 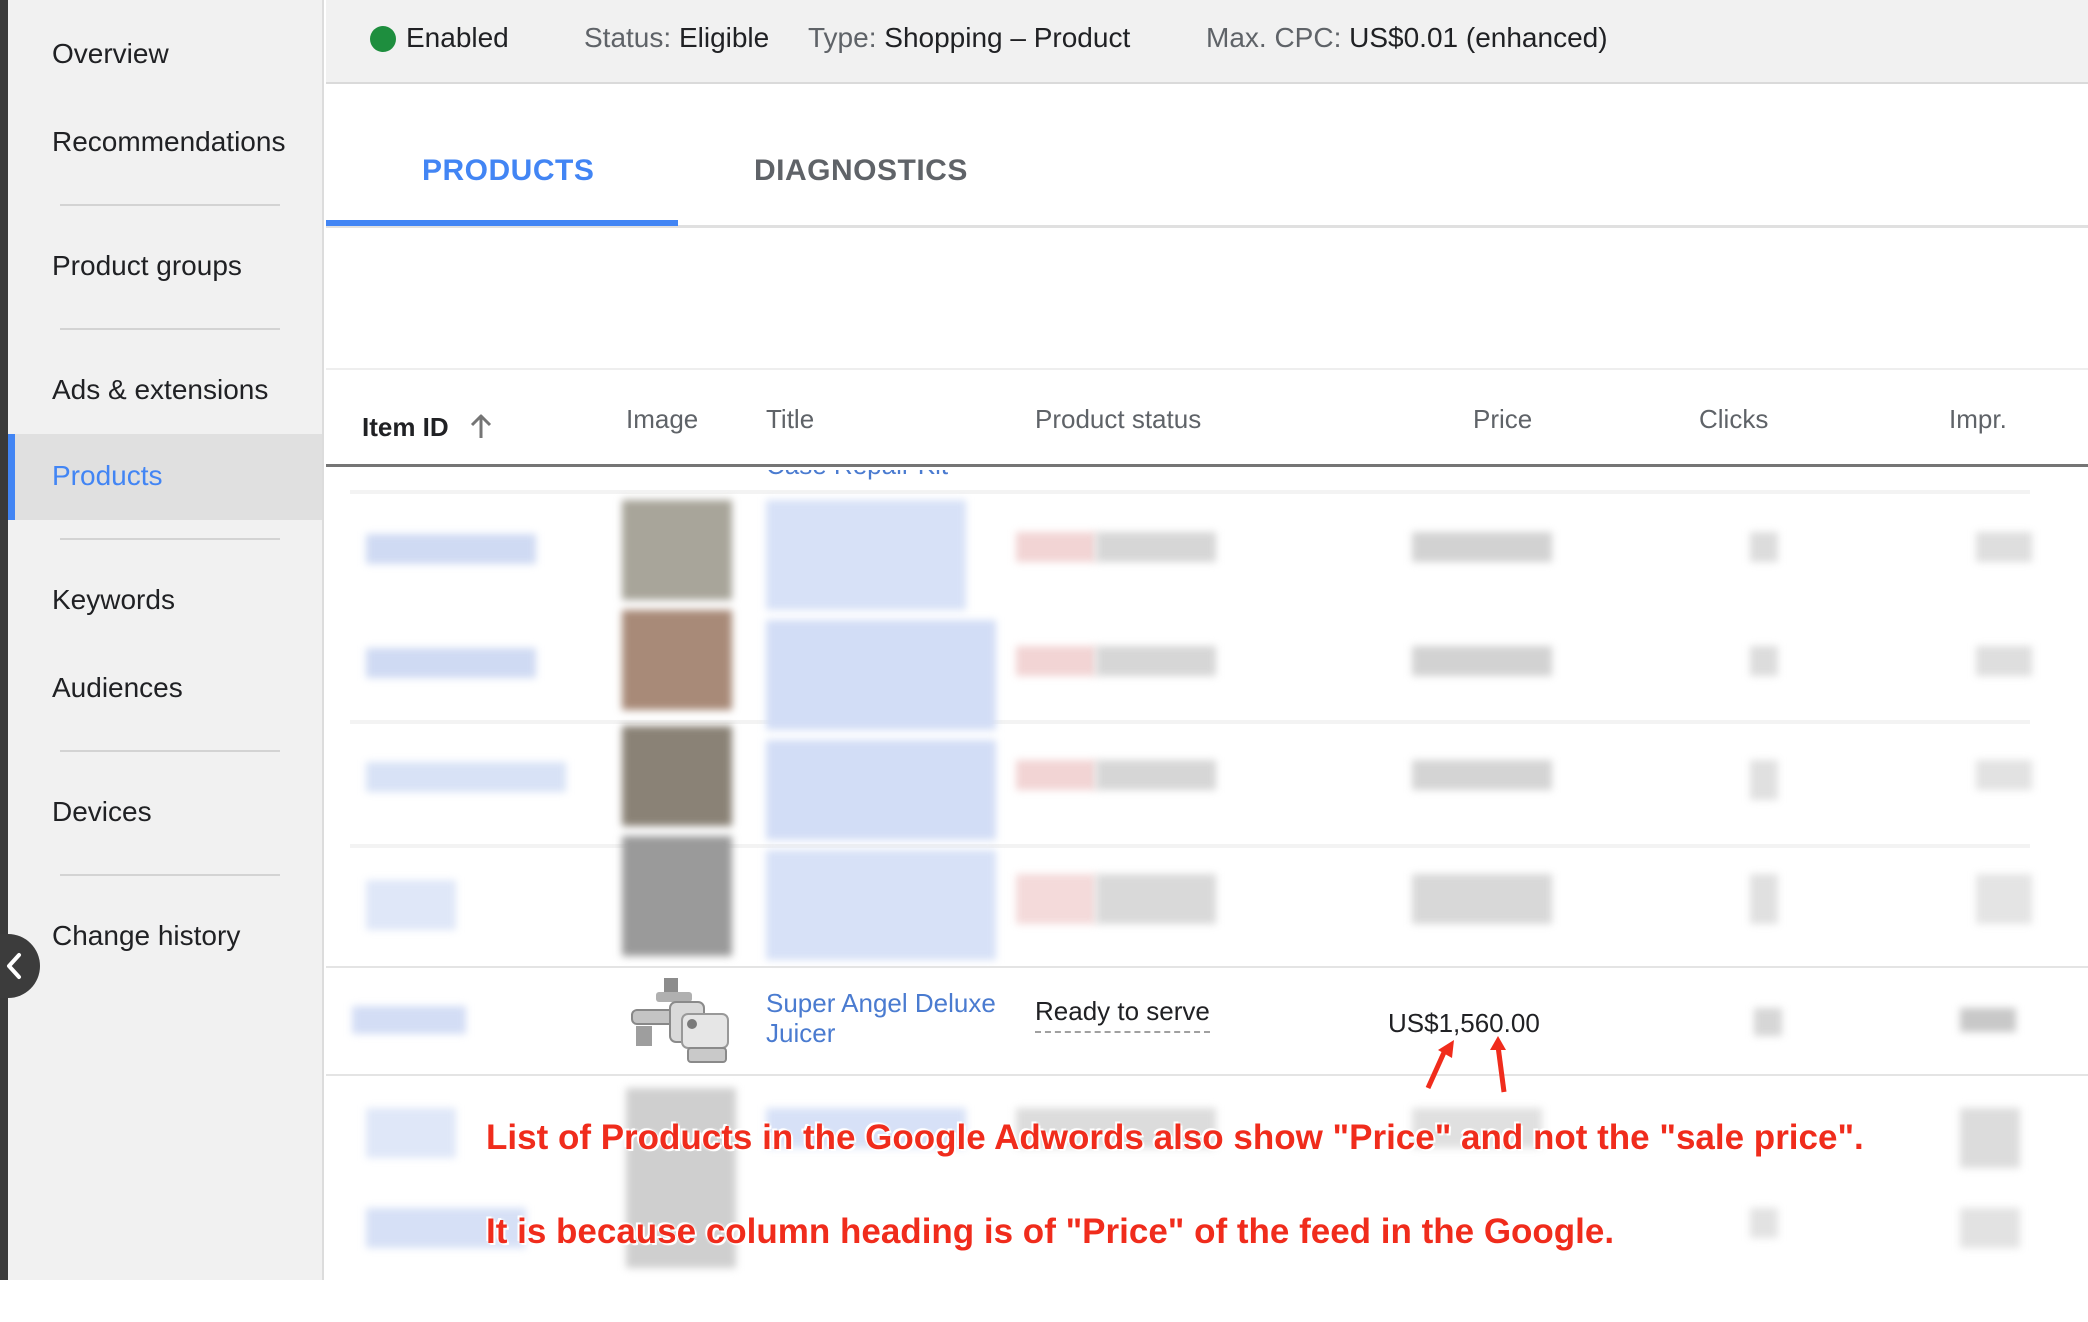 I want to click on sidebar-item-overview: Overview, so click(x=110, y=54).